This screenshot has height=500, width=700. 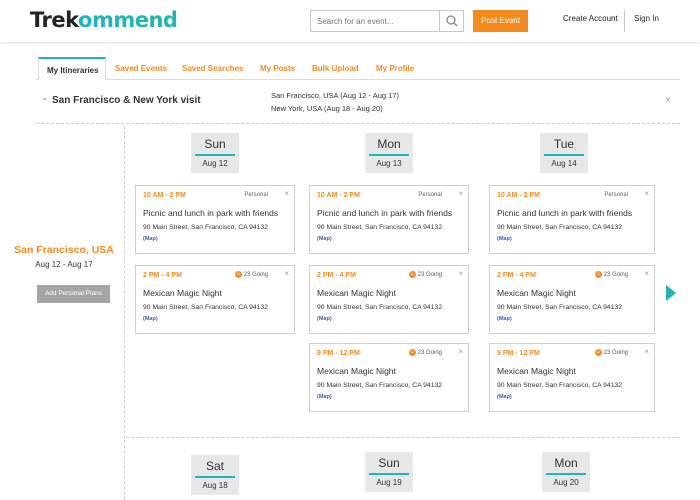 I want to click on trip-leg-2: New York, USA (Aug 18 - Aug 20), so click(x=327, y=108).